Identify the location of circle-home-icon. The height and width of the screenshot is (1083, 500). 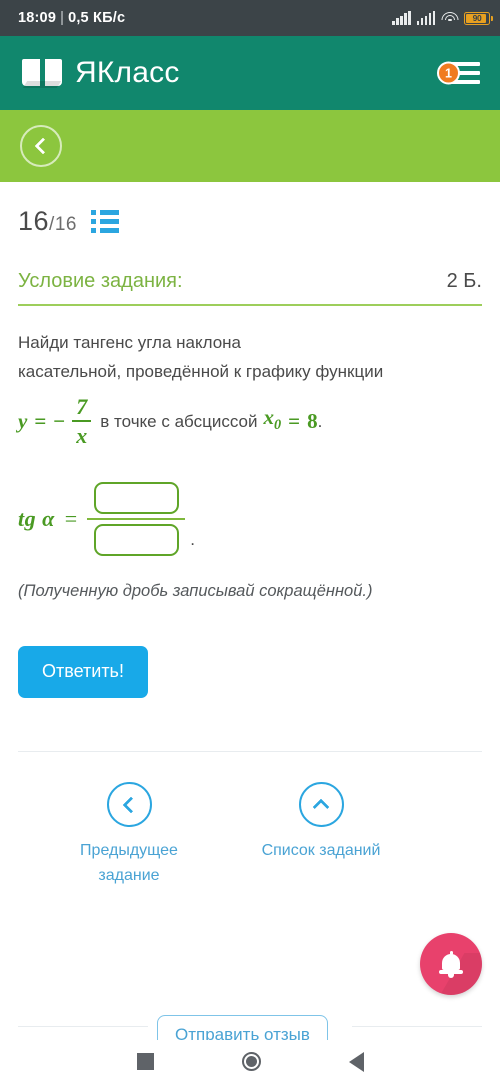
(251, 1061).